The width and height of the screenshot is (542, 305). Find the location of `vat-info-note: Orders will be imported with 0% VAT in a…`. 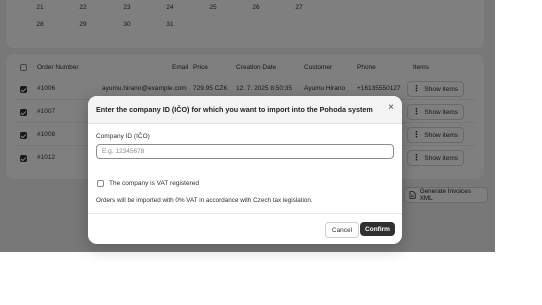

vat-info-note: Orders will be imported with 0% VAT in a… is located at coordinates (204, 200).